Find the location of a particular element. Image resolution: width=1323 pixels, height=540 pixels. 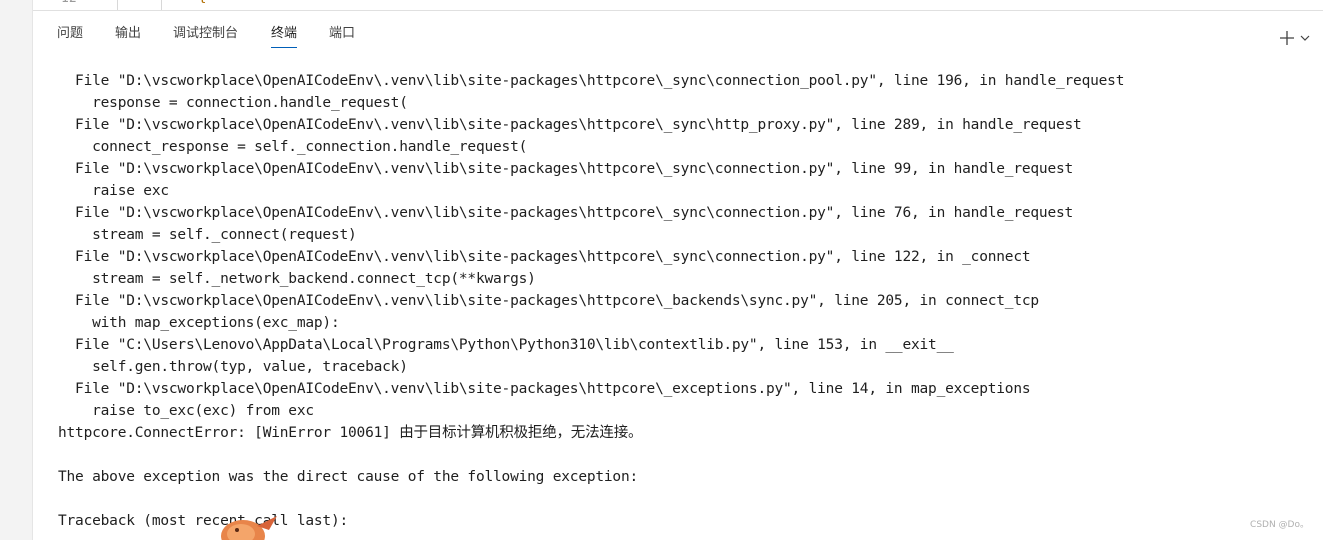

chevron-down-icon is located at coordinates (1305, 38).